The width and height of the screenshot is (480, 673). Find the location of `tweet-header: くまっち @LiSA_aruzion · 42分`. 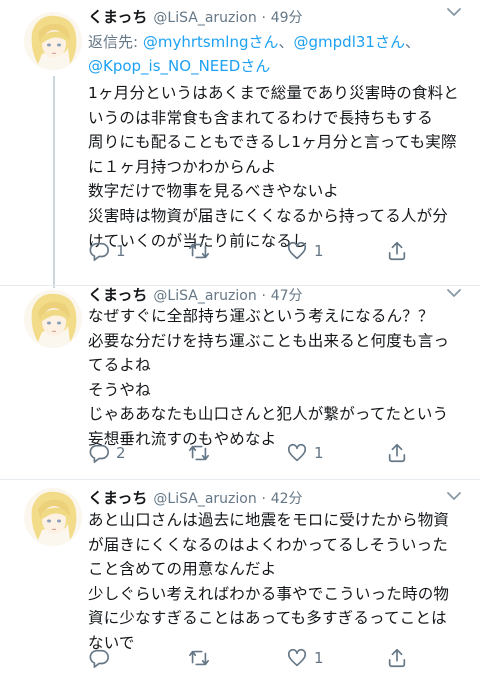

tweet-header: くまっち @LiSA_aruzion · 42分 is located at coordinates (195, 498).